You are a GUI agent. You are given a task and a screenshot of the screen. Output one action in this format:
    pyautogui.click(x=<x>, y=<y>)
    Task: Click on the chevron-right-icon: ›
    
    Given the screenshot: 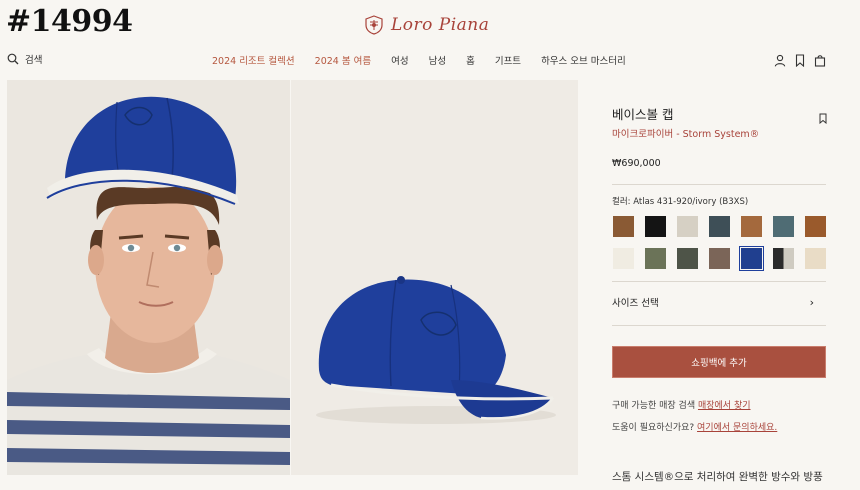 What is the action you would take?
    pyautogui.click(x=811, y=302)
    